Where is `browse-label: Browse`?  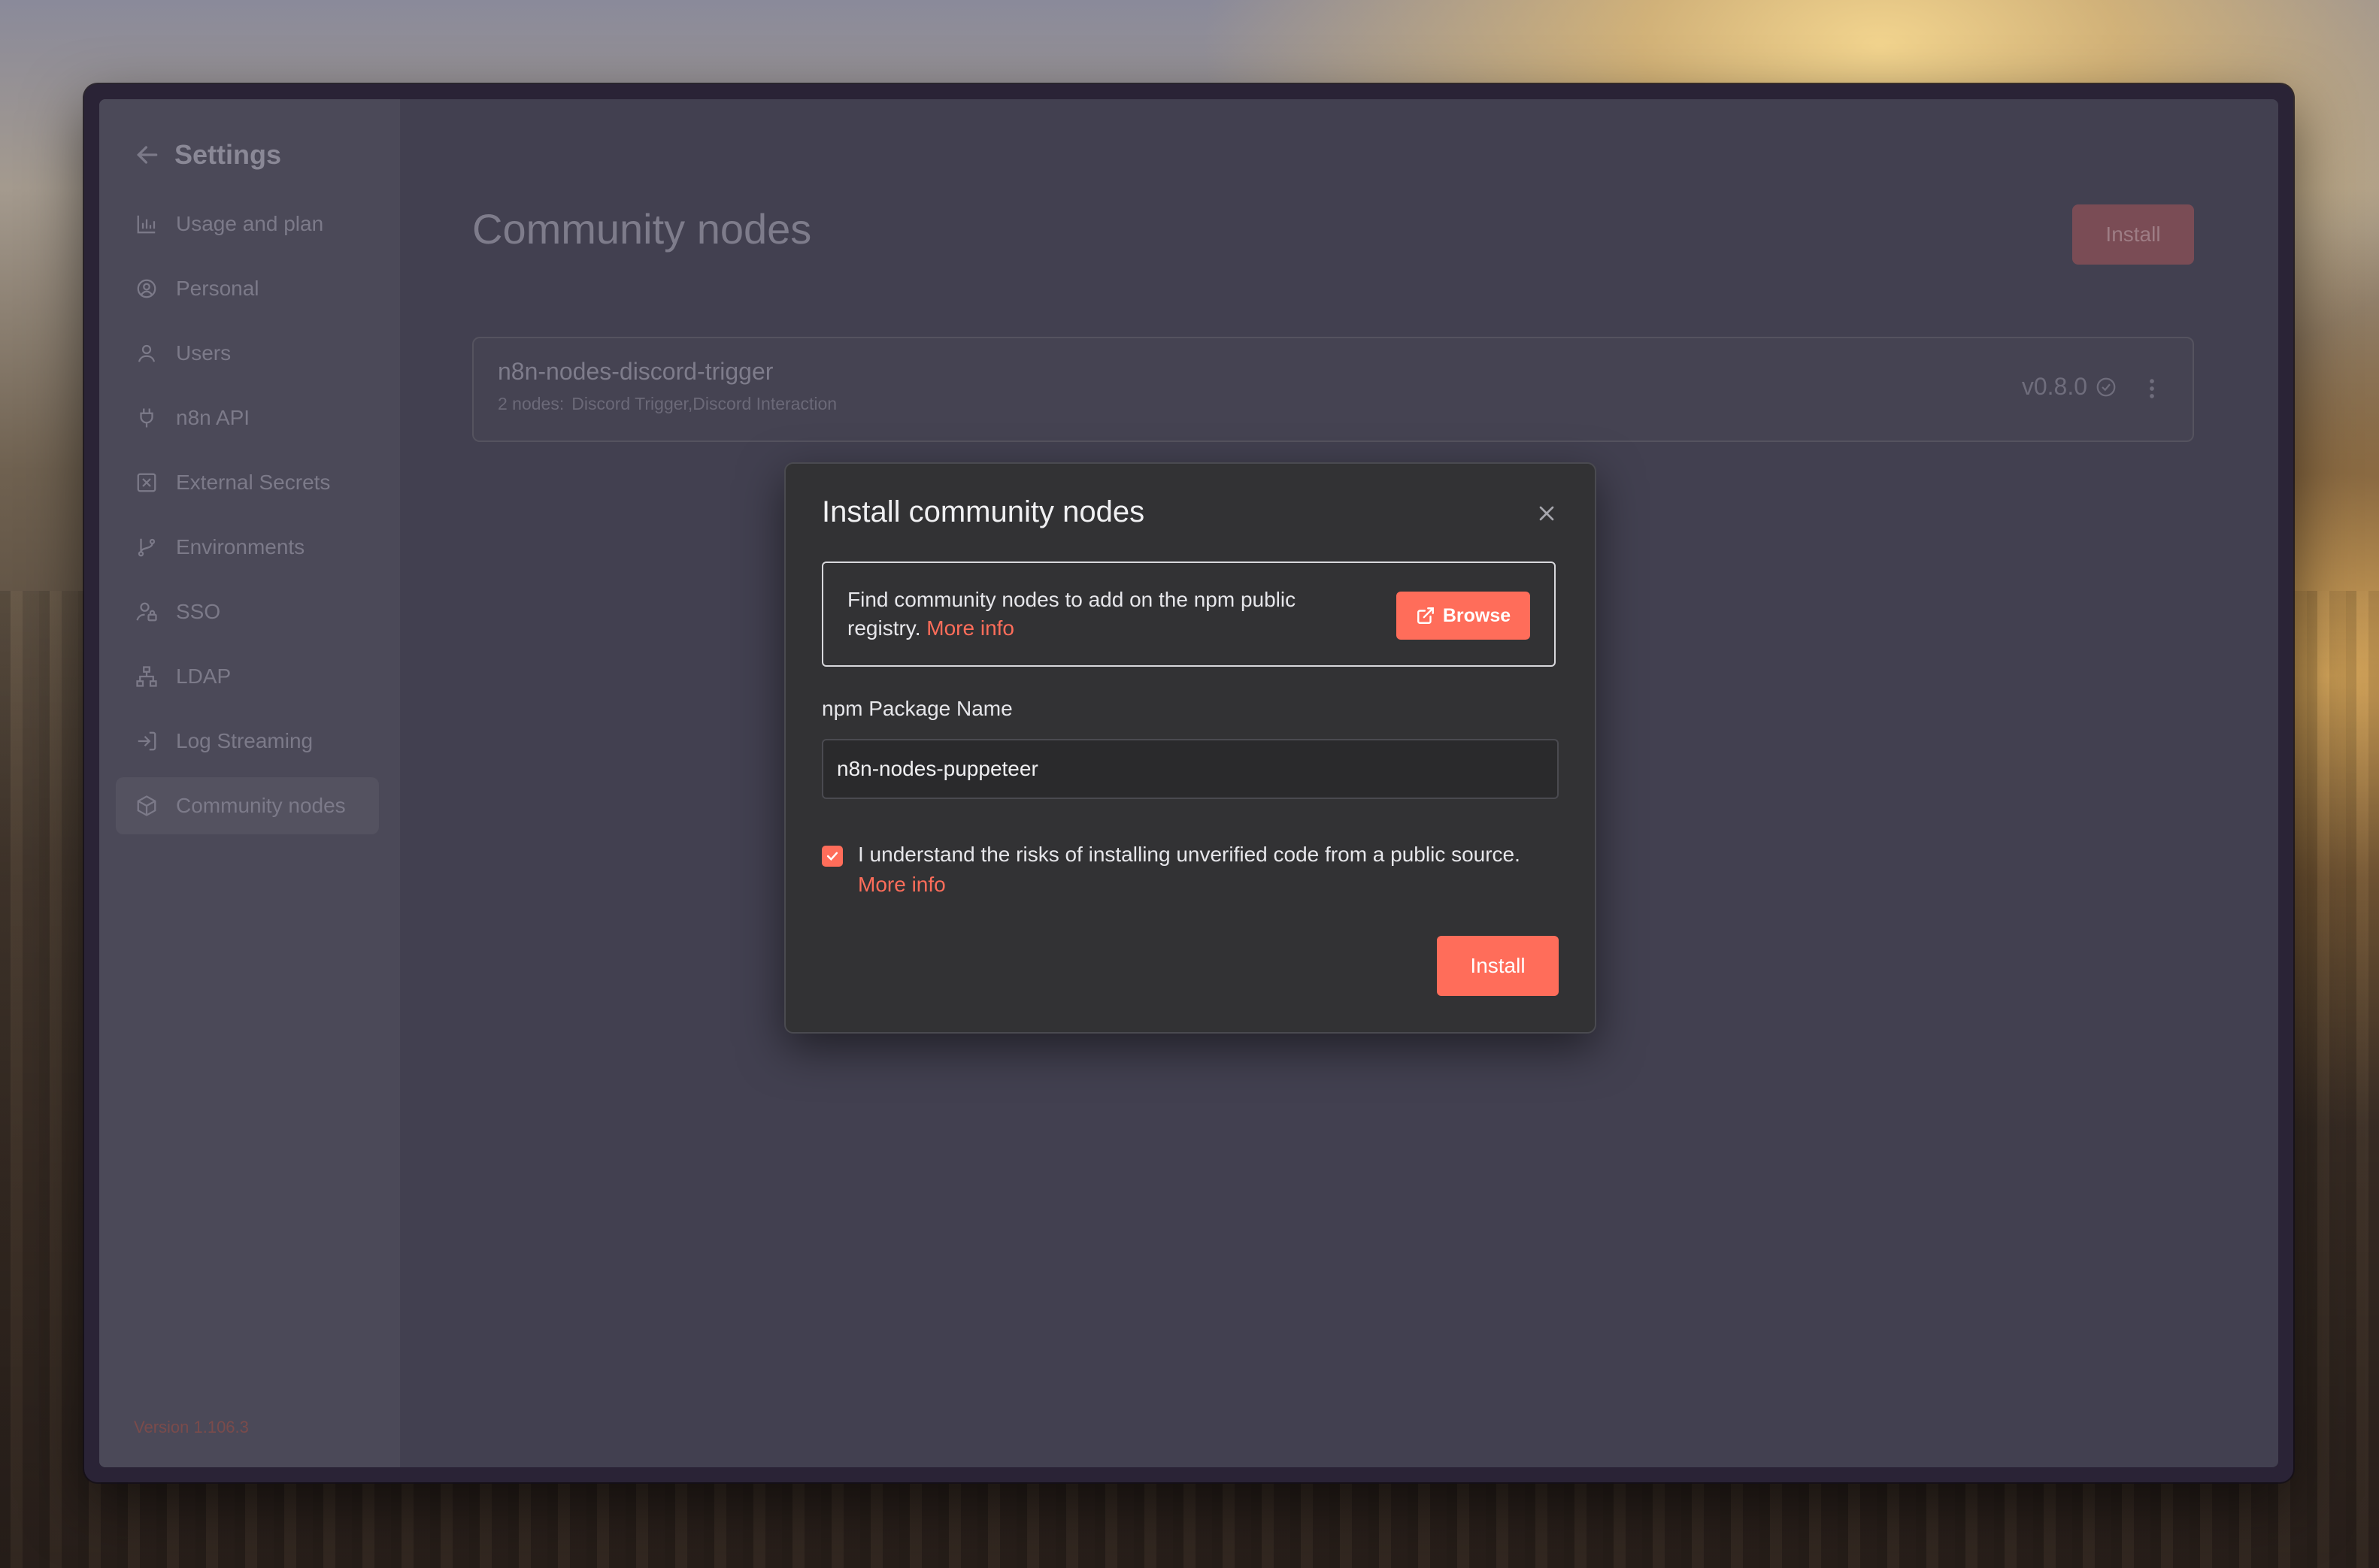
browse-label: Browse is located at coordinates (1476, 615).